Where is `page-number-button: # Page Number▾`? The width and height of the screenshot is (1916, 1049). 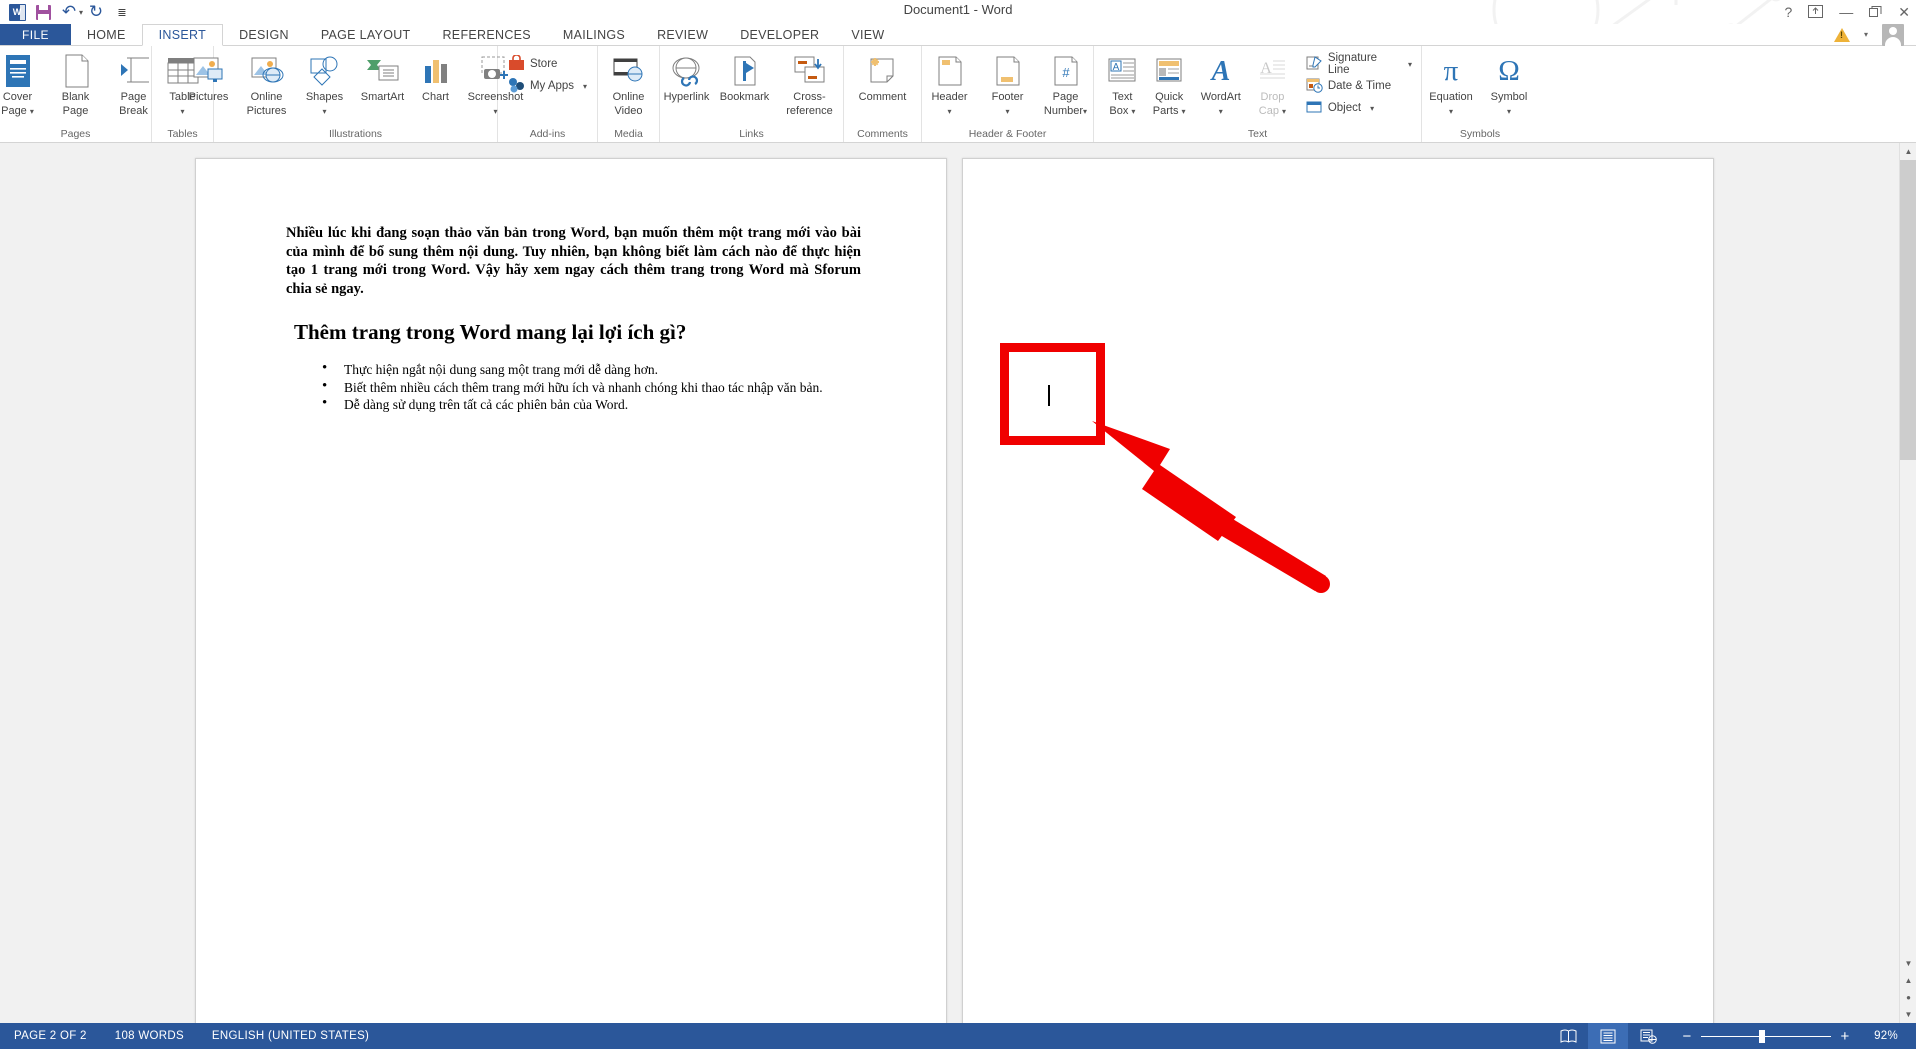
page-number-button: # Page Number▾ is located at coordinates (1066, 83).